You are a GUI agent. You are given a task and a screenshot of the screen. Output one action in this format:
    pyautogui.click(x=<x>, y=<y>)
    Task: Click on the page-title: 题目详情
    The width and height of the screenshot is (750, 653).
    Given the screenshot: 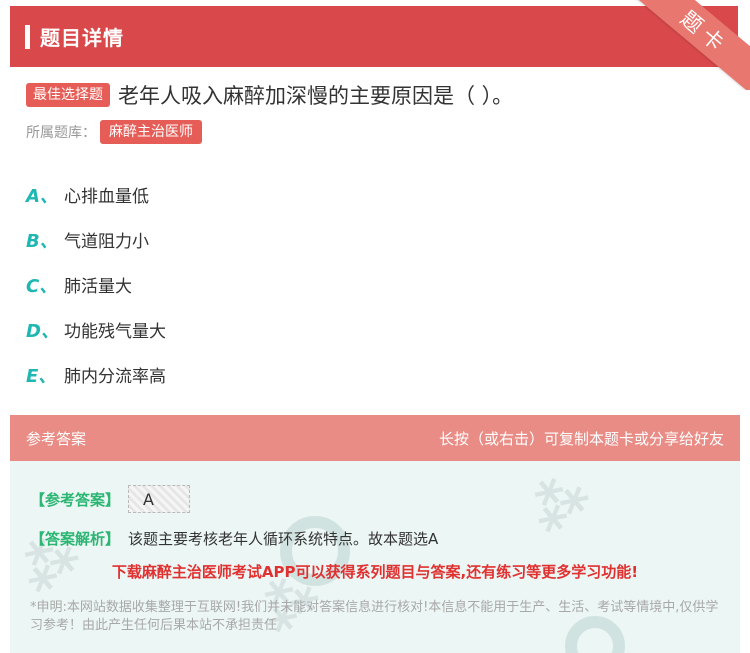 What is the action you would take?
    pyautogui.click(x=82, y=38)
    